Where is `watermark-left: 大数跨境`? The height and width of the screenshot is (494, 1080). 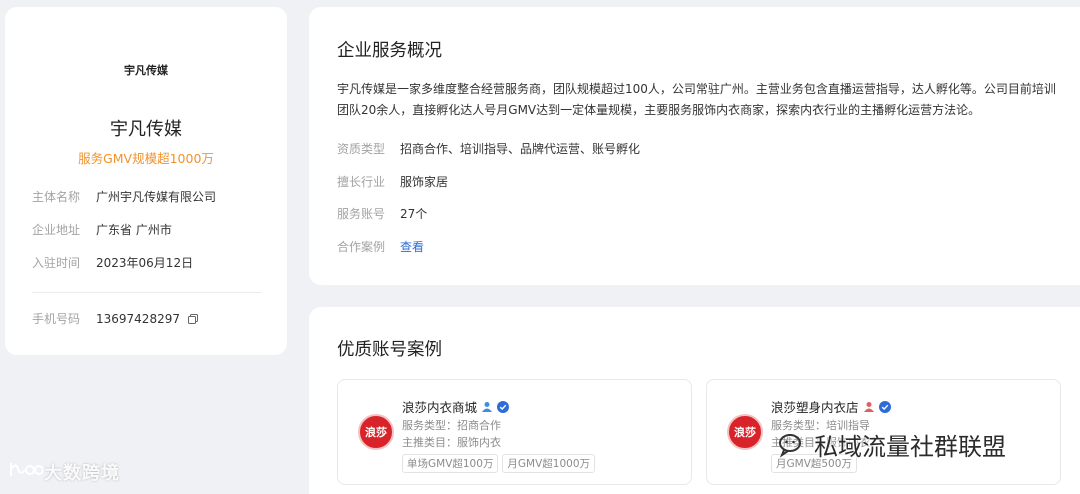 watermark-left: 大数跨境 is located at coordinates (64, 472).